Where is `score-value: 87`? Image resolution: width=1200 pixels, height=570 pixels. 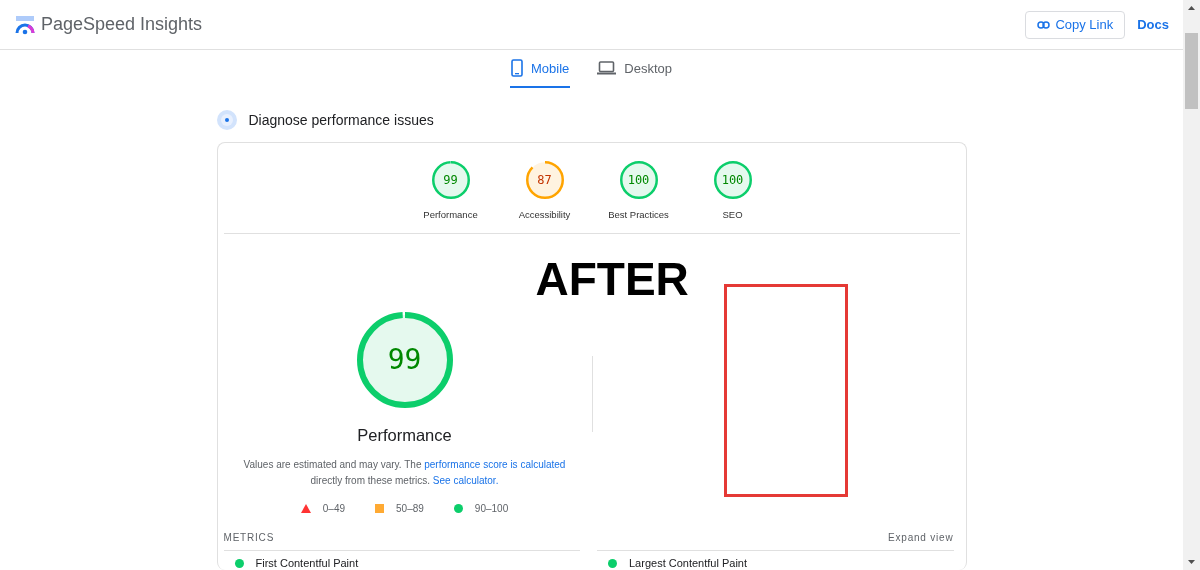 score-value: 87 is located at coordinates (544, 180).